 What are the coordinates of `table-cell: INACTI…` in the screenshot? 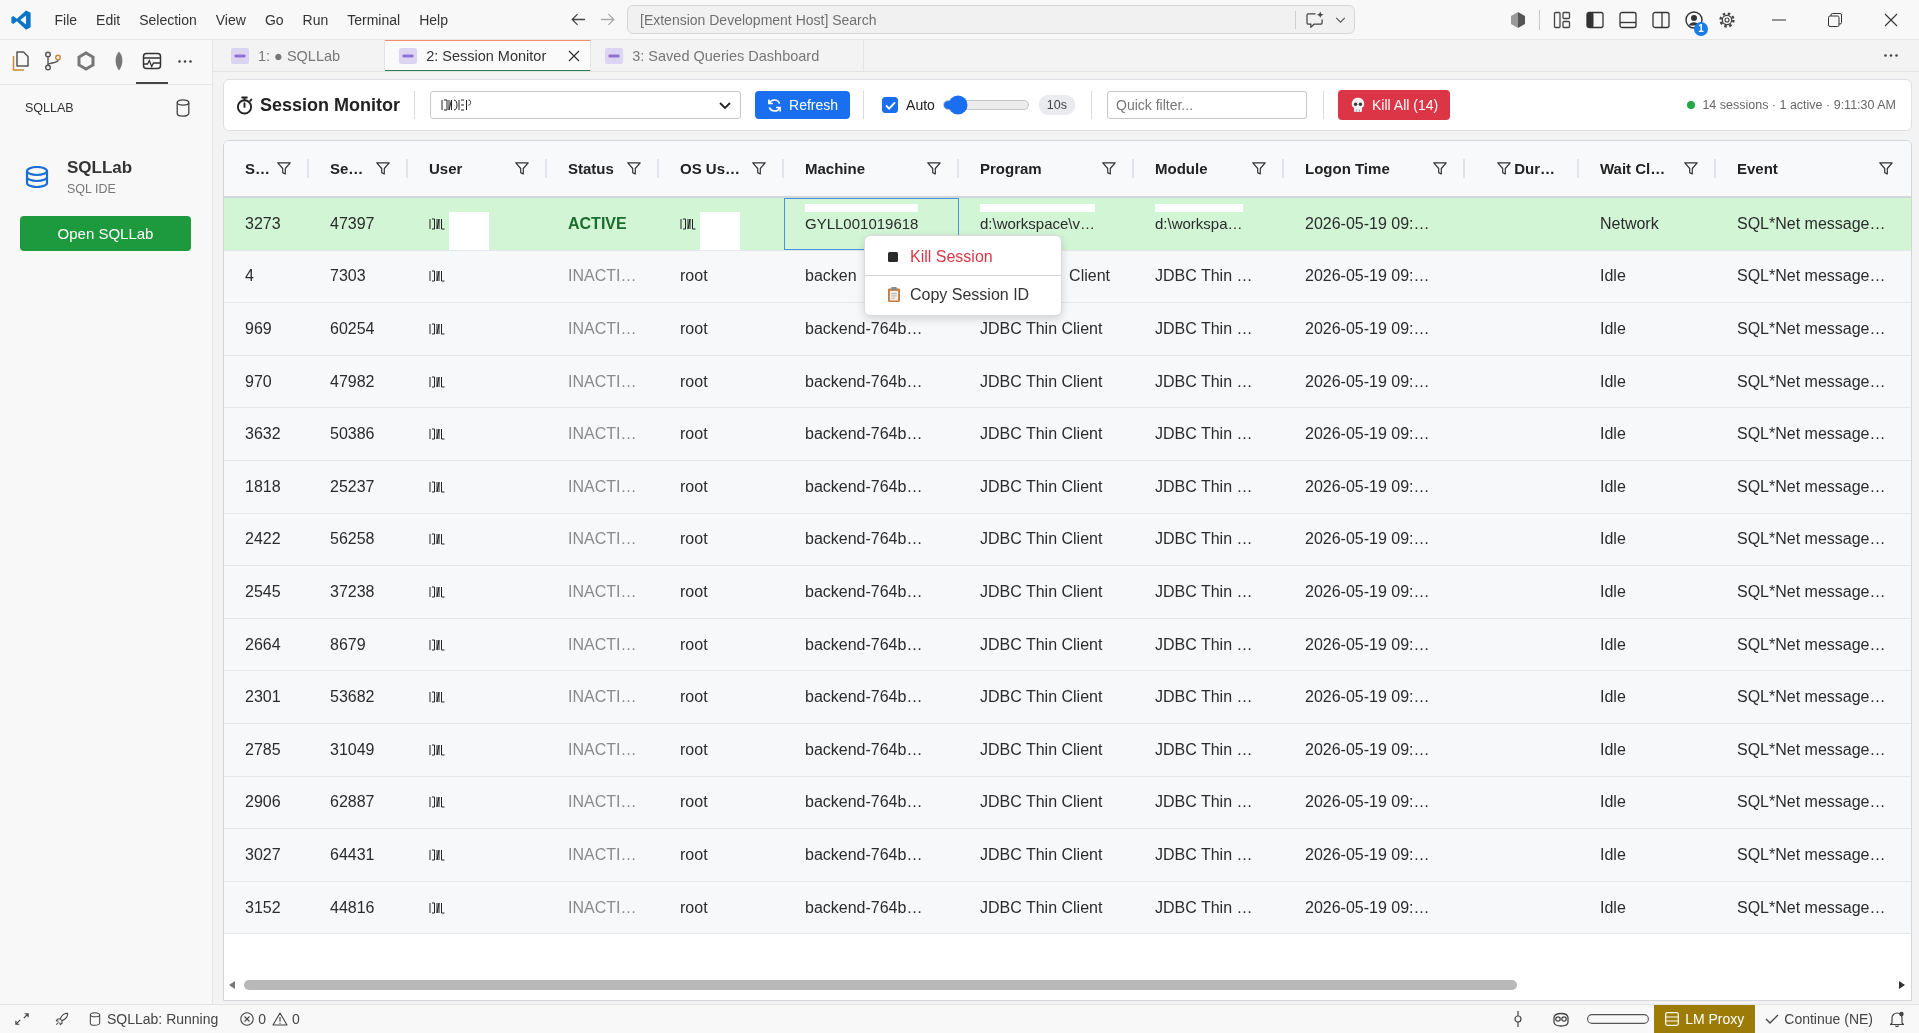 It's located at (602, 907).